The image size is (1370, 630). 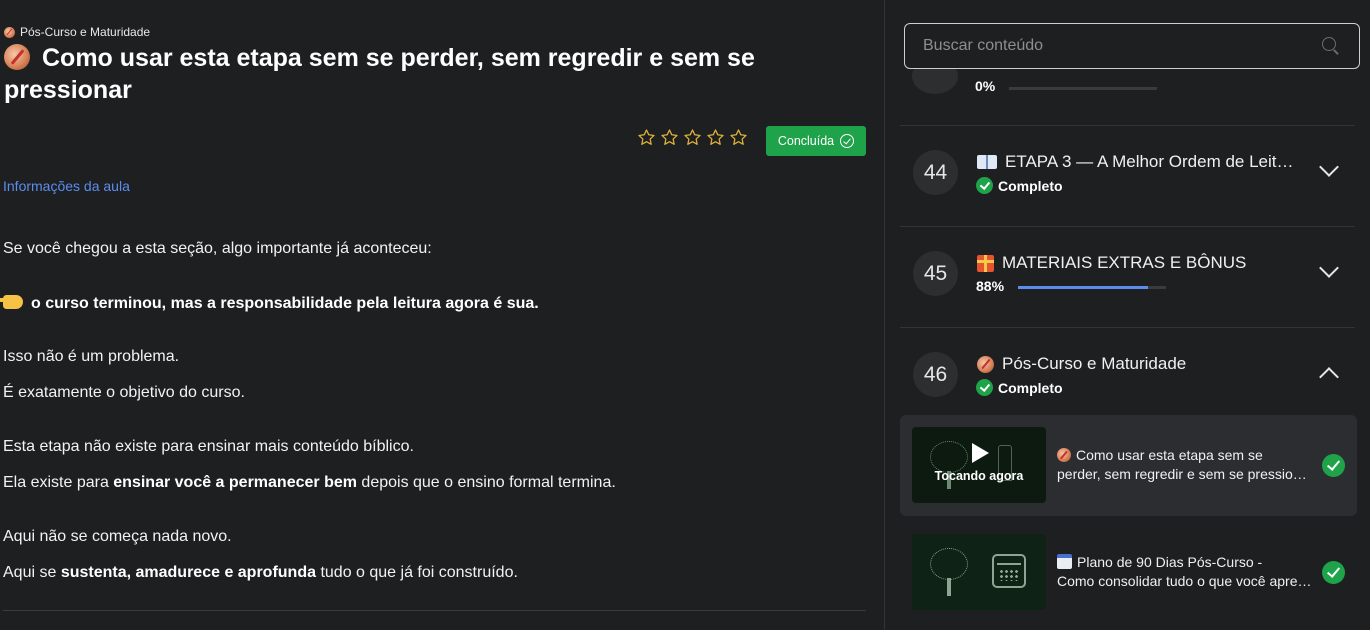 What do you see at coordinates (117, 536) in the screenshot?
I see `paragraph: Aqui não se começa nada novo.` at bounding box center [117, 536].